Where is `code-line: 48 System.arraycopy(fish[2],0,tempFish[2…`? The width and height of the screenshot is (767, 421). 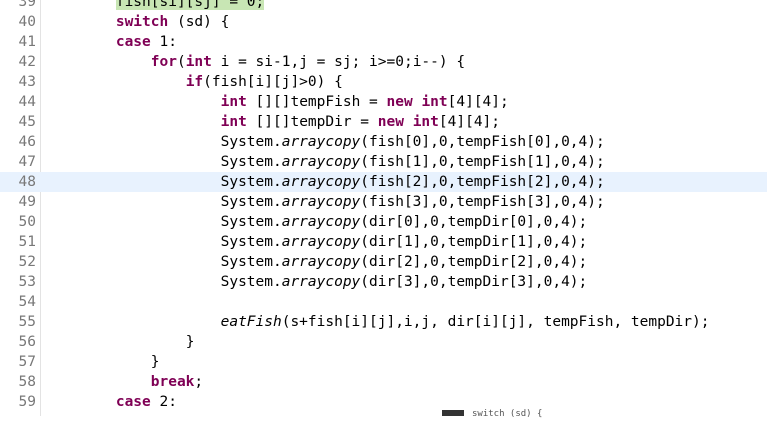
code-line: 48 System.arraycopy(fish[2],0,tempFish[2… is located at coordinates (383, 182).